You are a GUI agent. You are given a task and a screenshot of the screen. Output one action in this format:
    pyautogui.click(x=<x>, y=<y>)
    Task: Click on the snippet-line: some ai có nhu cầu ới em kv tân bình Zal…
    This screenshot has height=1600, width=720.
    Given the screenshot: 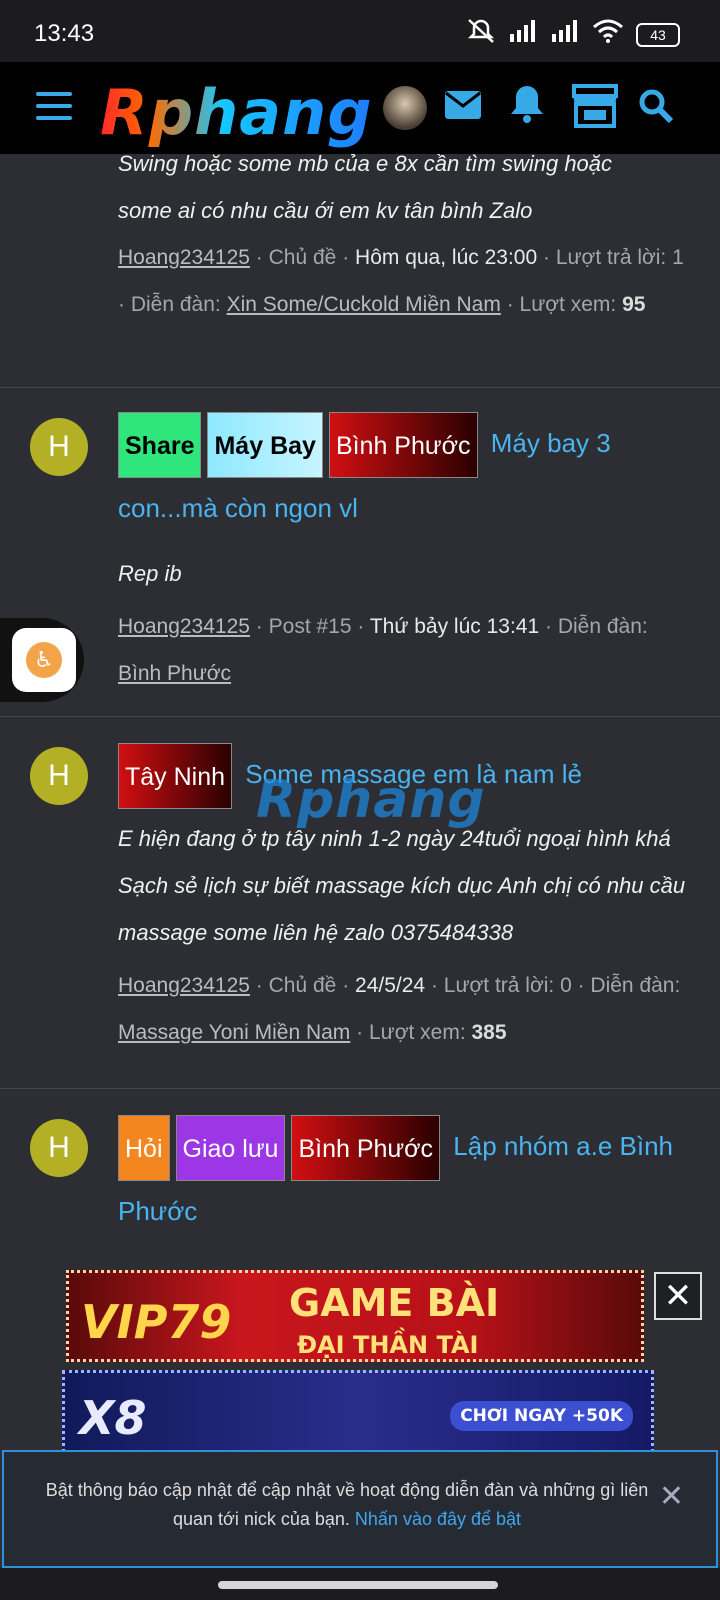 What is the action you would take?
    pyautogui.click(x=325, y=210)
    